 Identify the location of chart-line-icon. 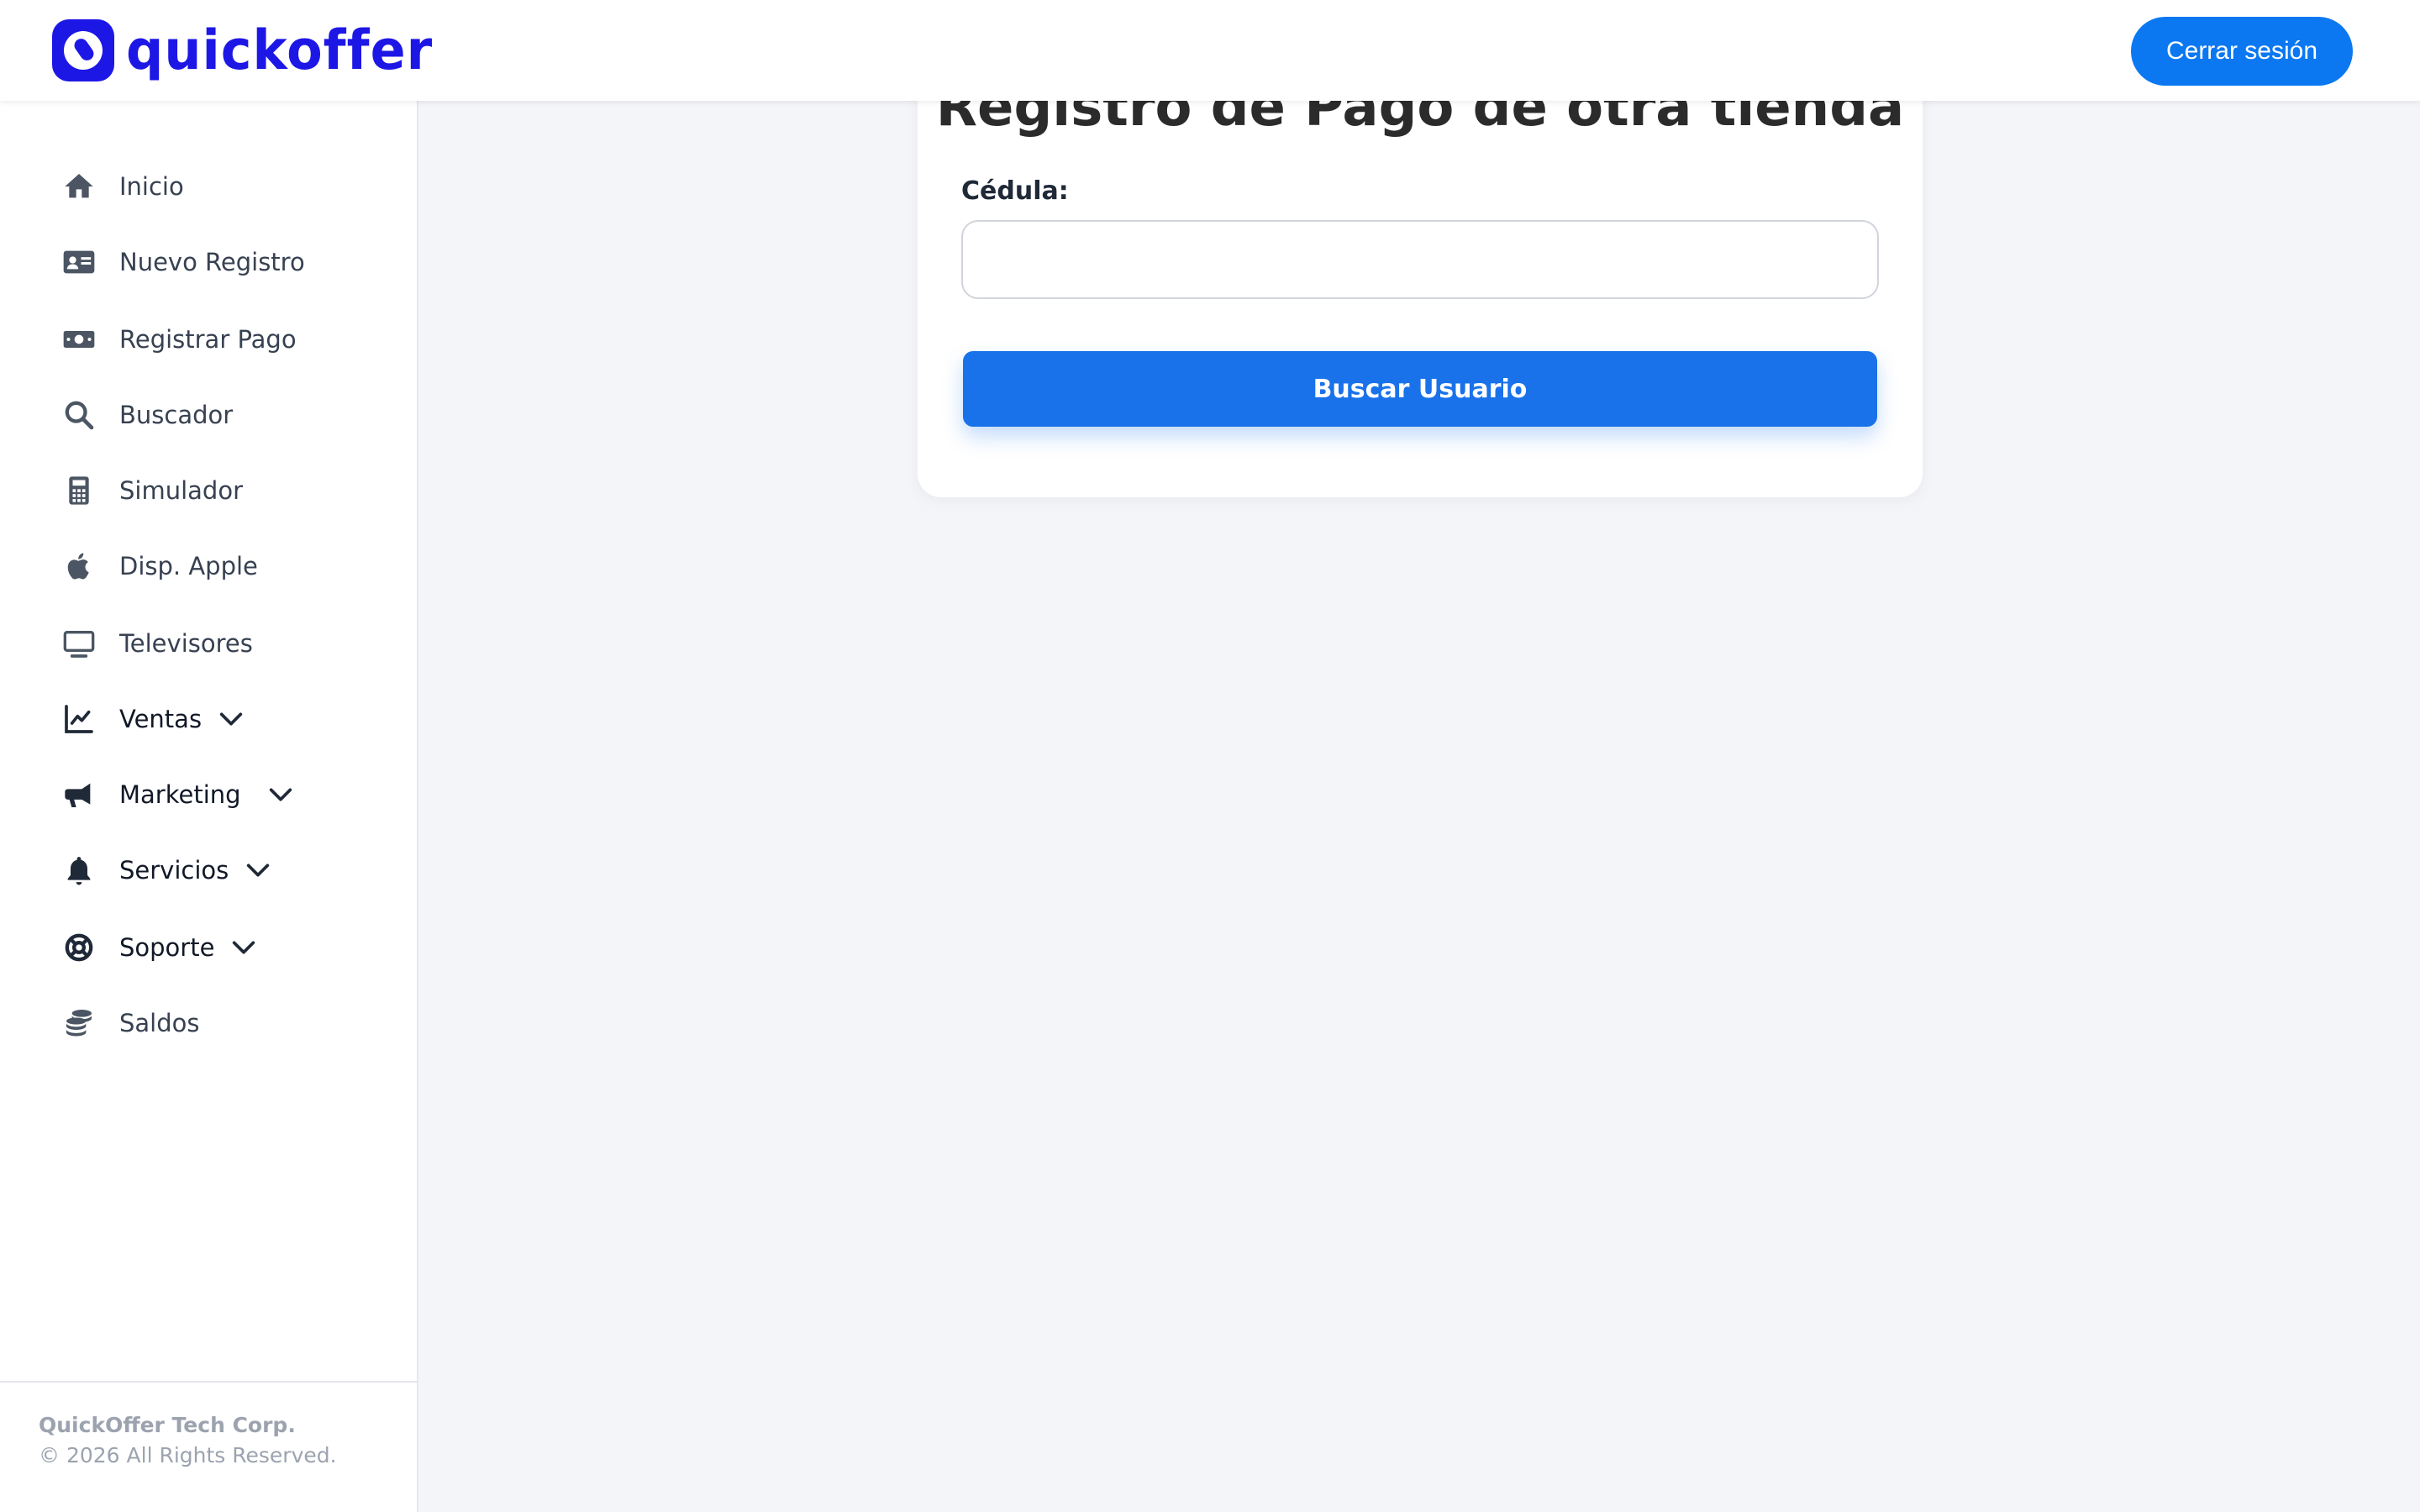
(79, 719).